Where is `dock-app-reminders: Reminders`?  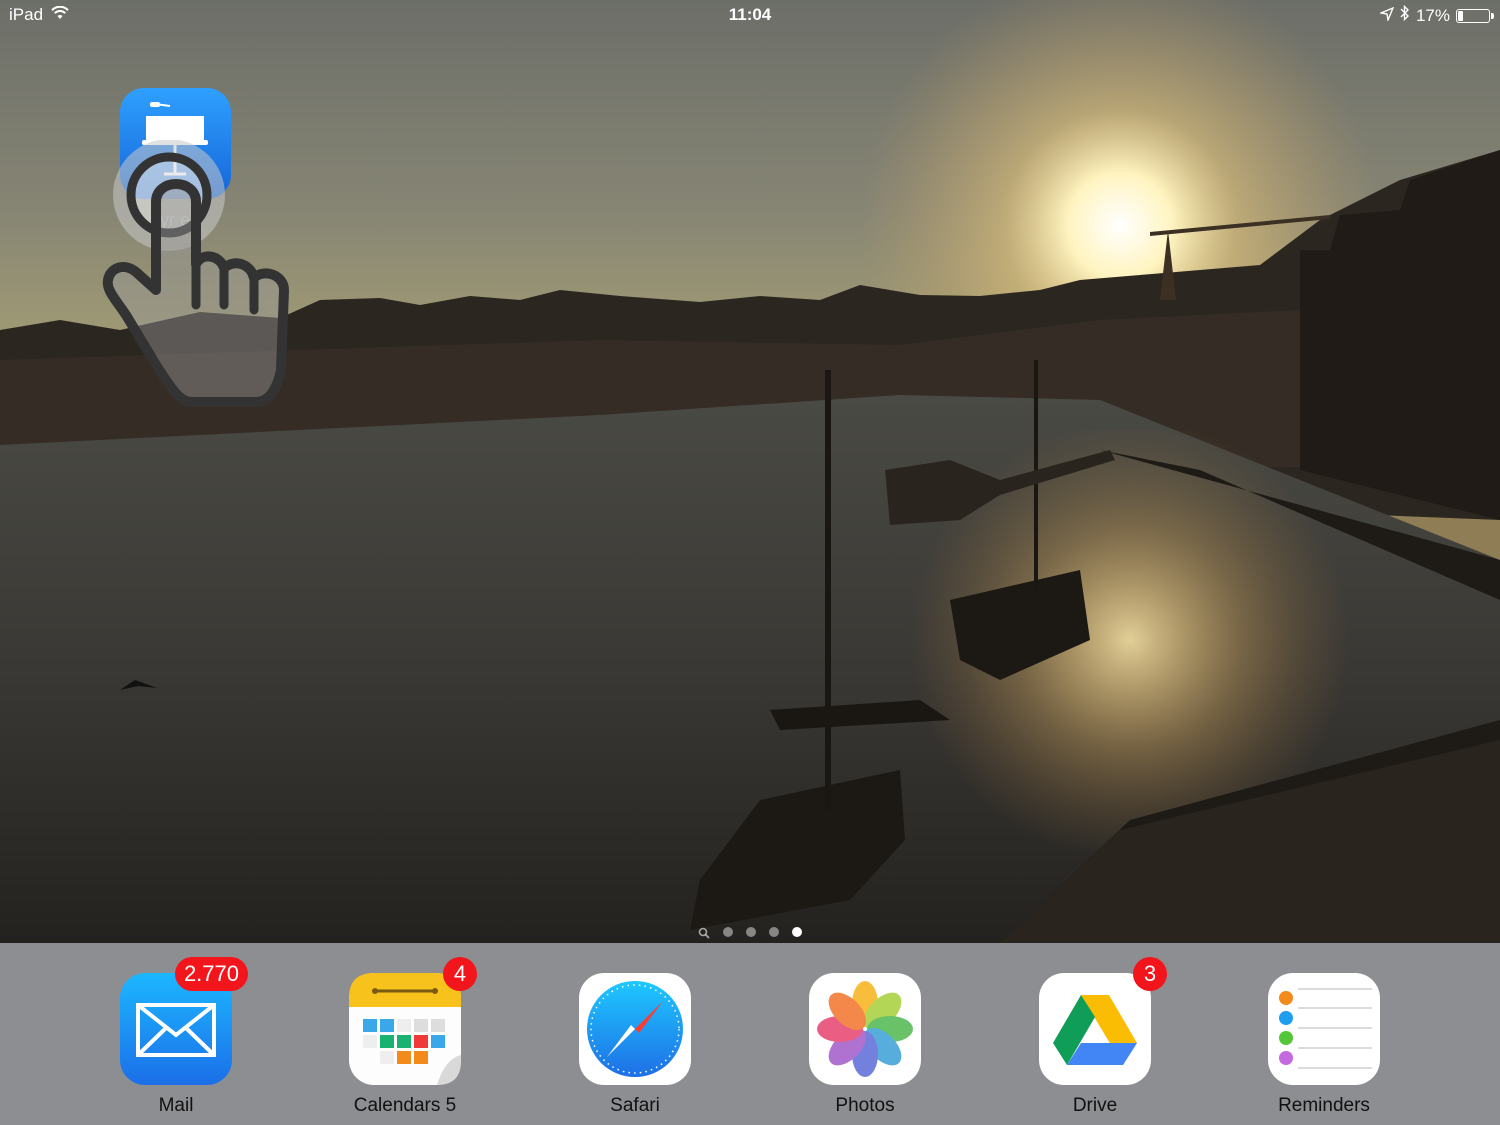 dock-app-reminders: Reminders is located at coordinates (1324, 1044).